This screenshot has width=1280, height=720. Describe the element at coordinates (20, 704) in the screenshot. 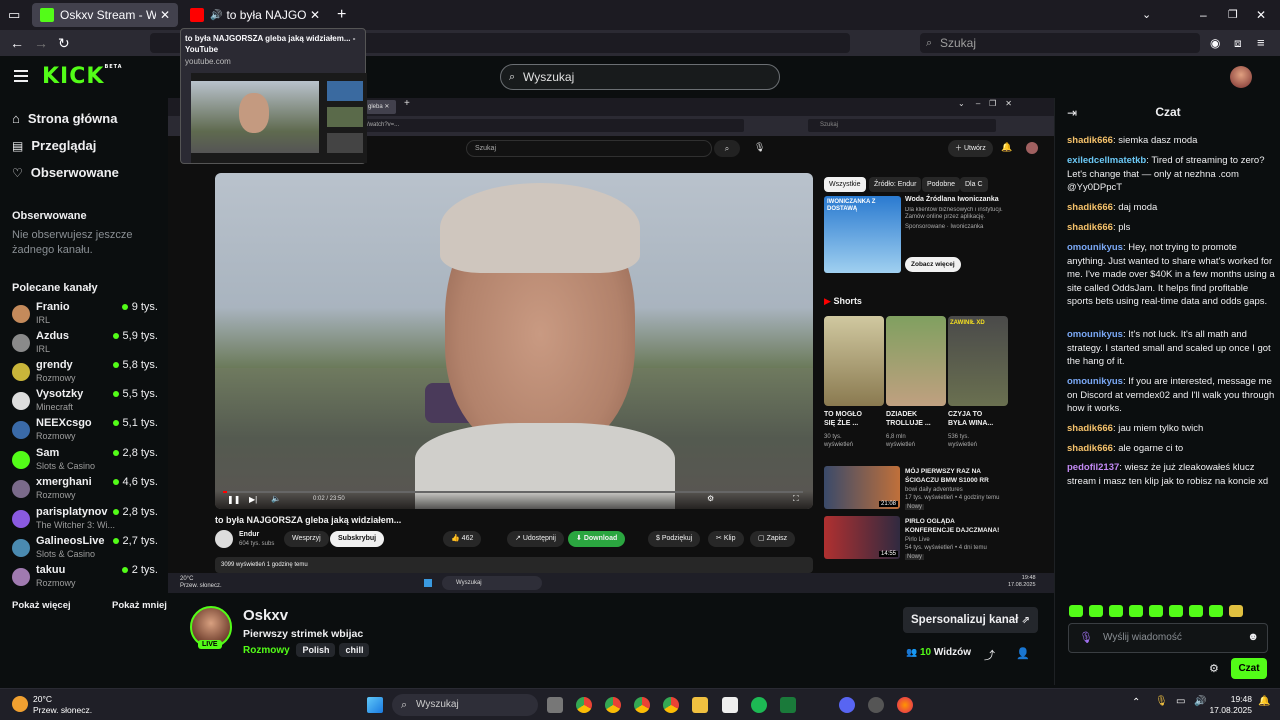

I see `weather-sun-icon` at that location.